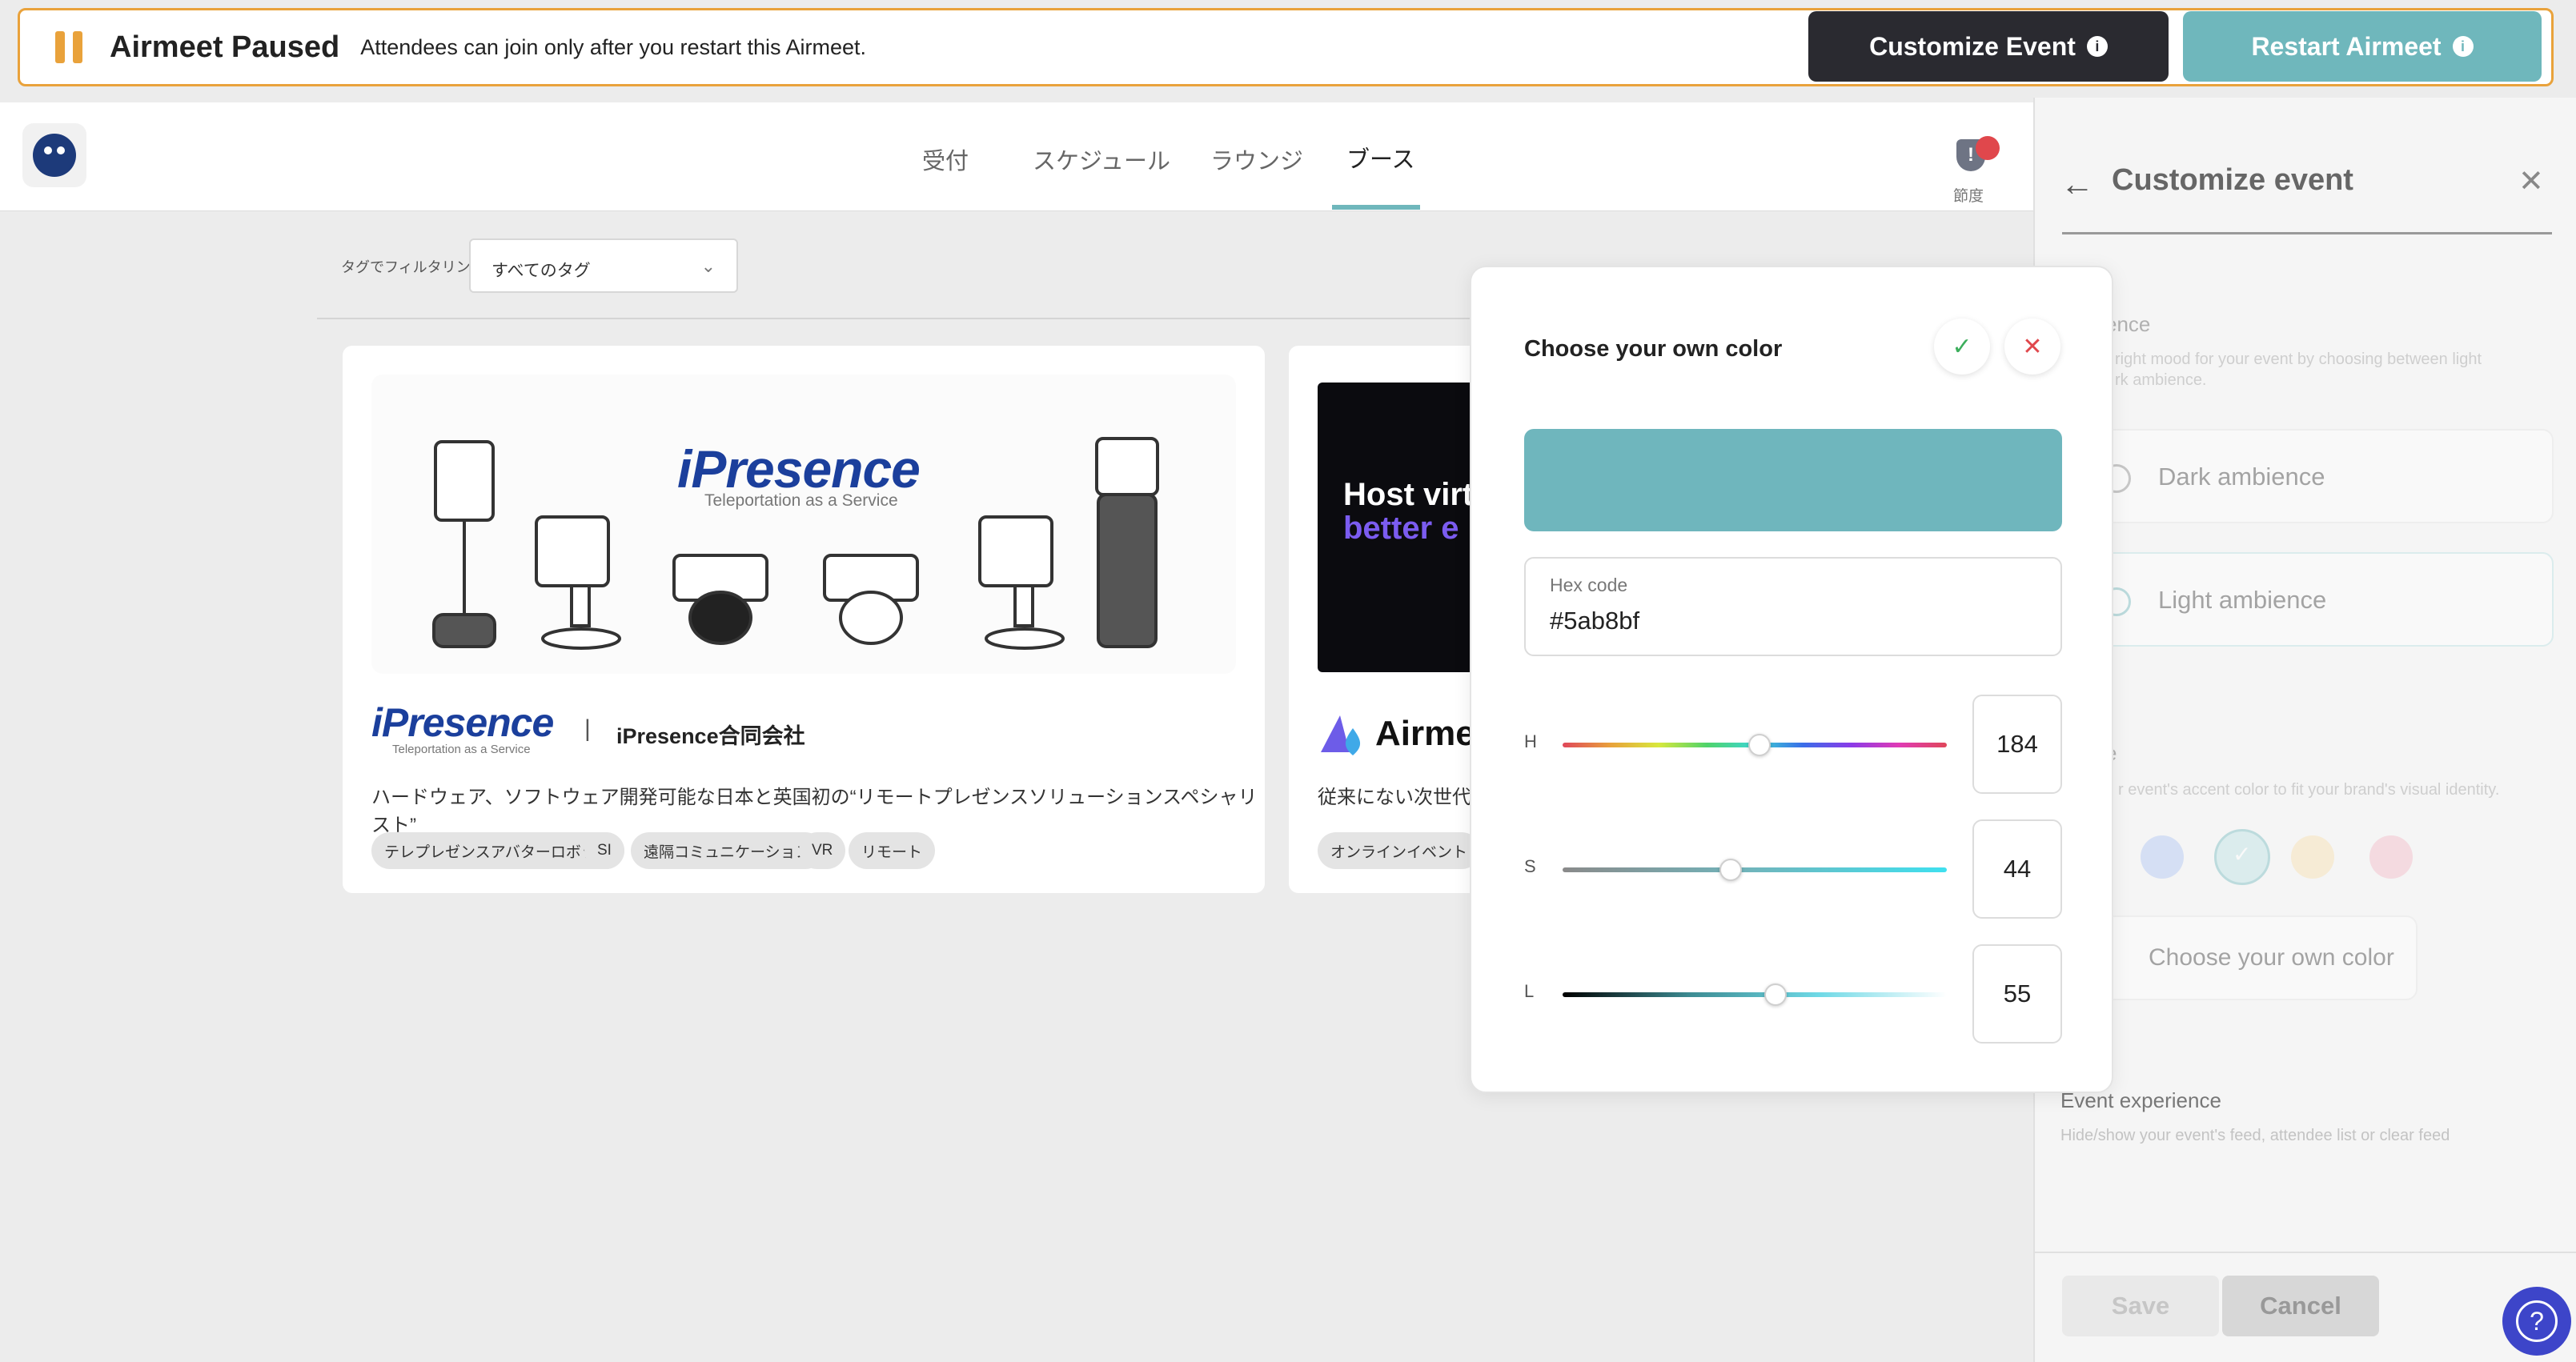  What do you see at coordinates (2017, 869) in the screenshot?
I see `saturation-value-input: 44` at bounding box center [2017, 869].